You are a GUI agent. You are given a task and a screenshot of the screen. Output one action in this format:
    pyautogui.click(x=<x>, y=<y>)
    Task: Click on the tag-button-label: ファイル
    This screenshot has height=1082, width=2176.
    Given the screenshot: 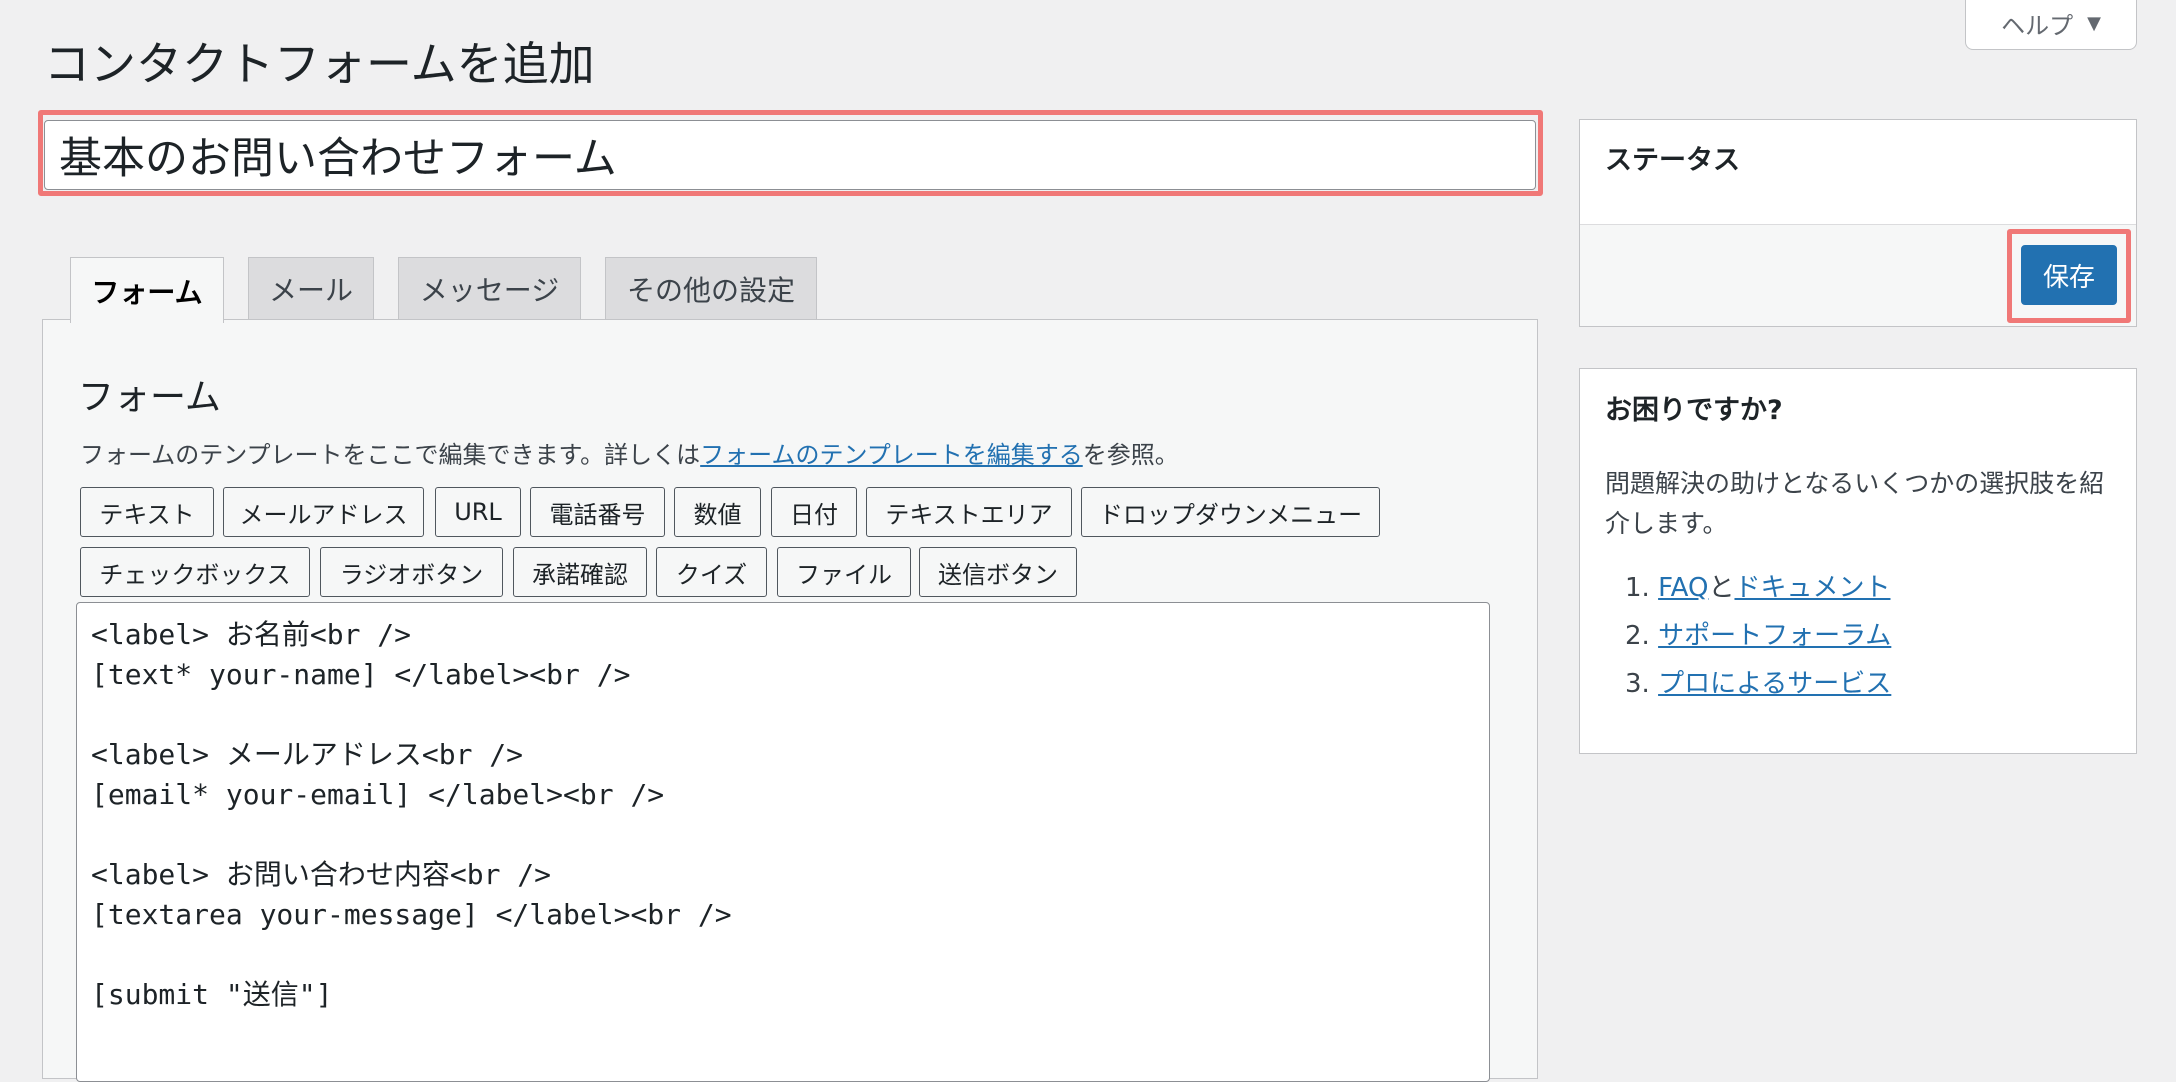 What is the action you would take?
    pyautogui.click(x=844, y=574)
    